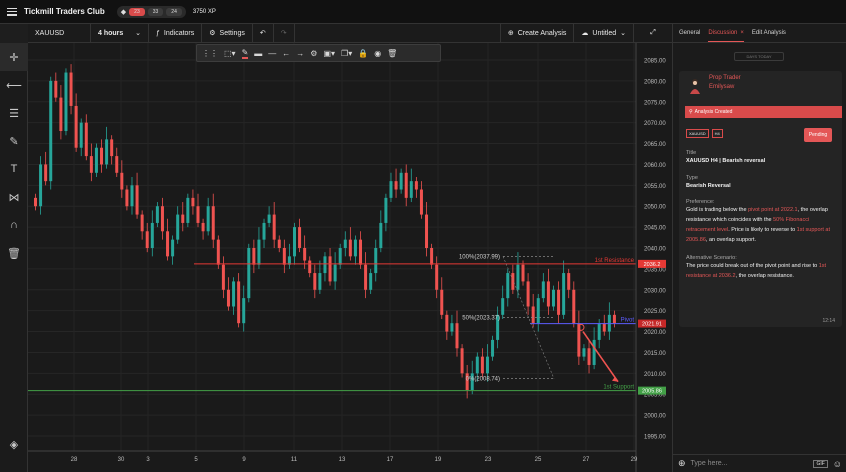 This screenshot has height=472, width=846. What do you see at coordinates (742, 33) in the screenshot?
I see `close-icon: ×` at bounding box center [742, 33].